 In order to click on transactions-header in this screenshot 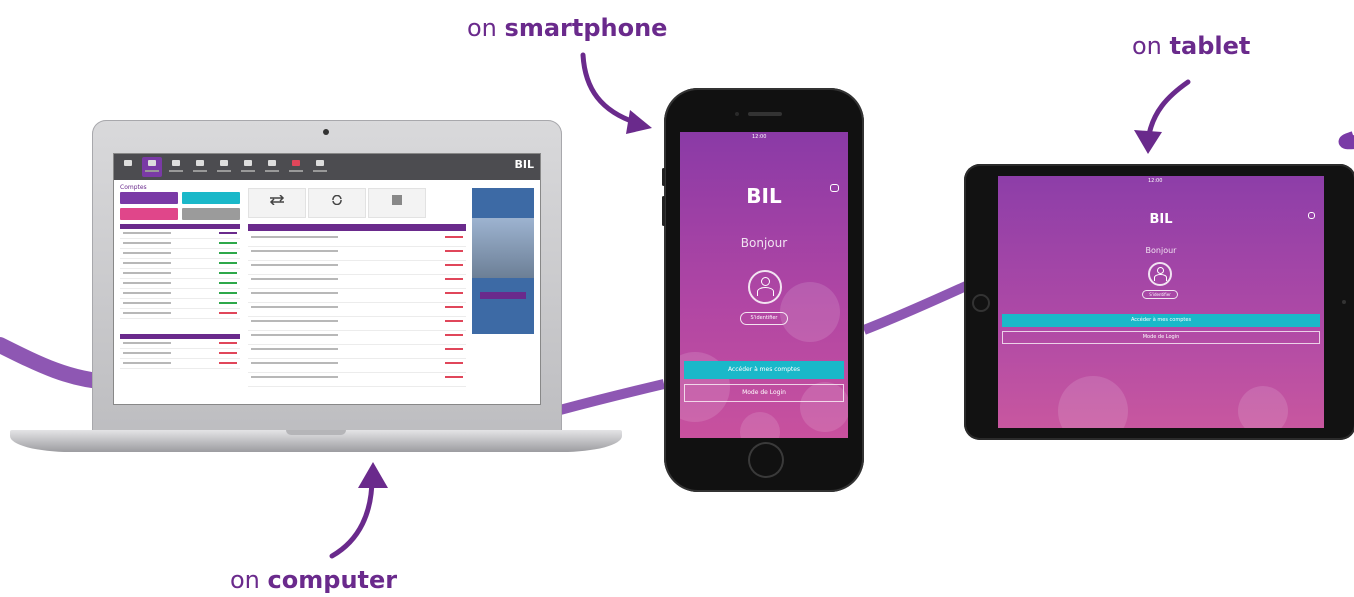, I will do `click(357, 227)`.